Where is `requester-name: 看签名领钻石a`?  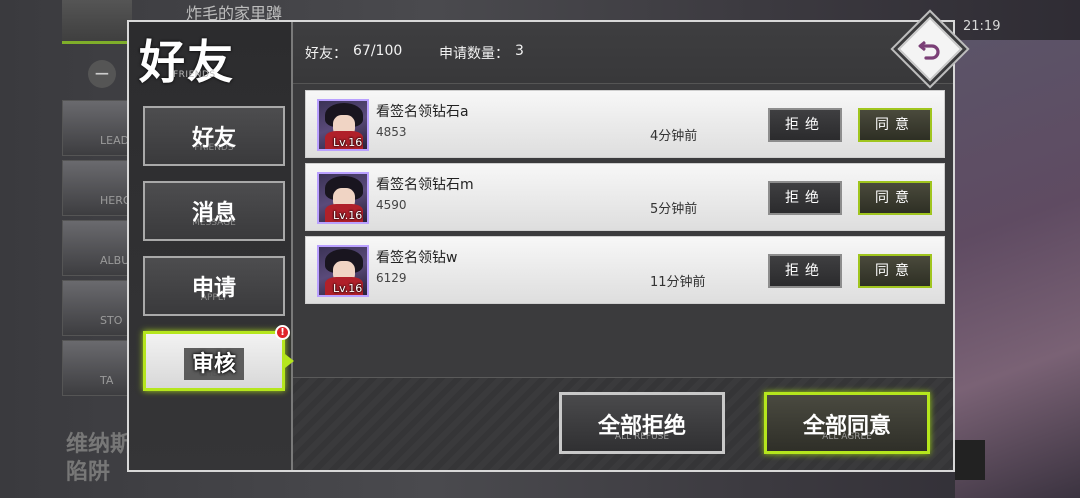
requester-name: 看签名领钻石a is located at coordinates (422, 112).